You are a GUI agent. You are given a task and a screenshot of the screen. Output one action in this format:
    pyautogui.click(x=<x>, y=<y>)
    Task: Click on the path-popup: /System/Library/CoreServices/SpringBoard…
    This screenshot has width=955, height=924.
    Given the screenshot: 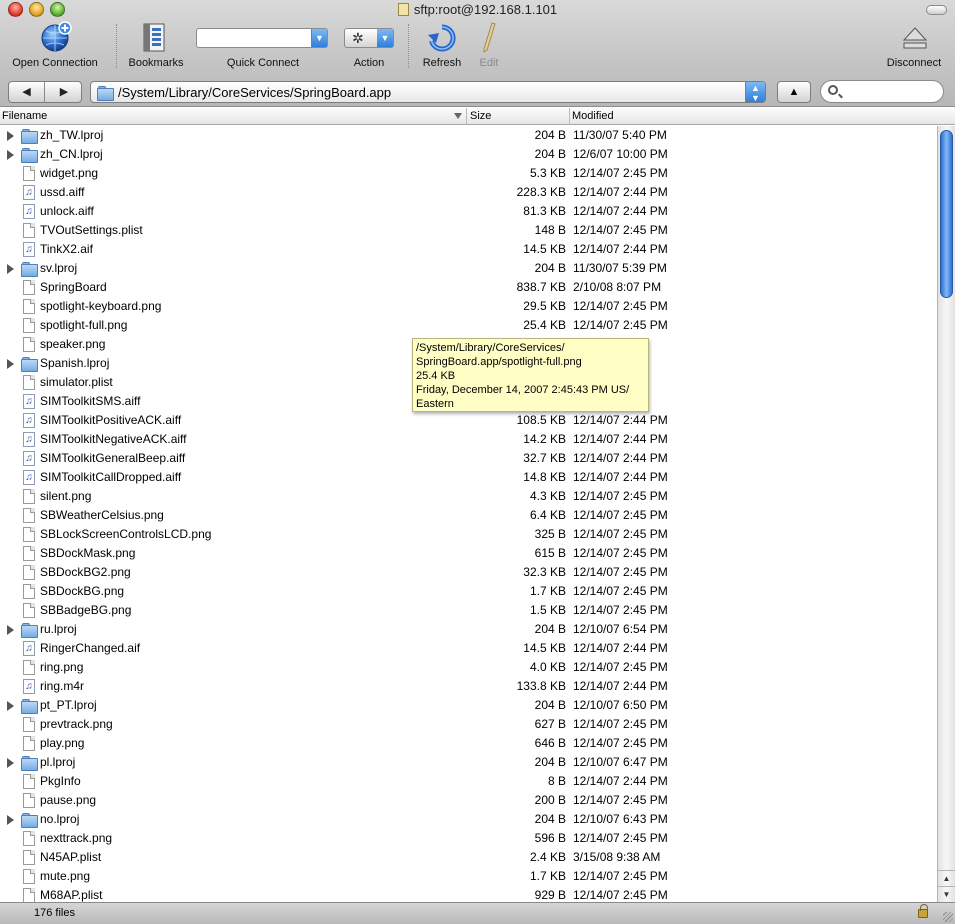 What is the action you would take?
    pyautogui.click(x=428, y=92)
    